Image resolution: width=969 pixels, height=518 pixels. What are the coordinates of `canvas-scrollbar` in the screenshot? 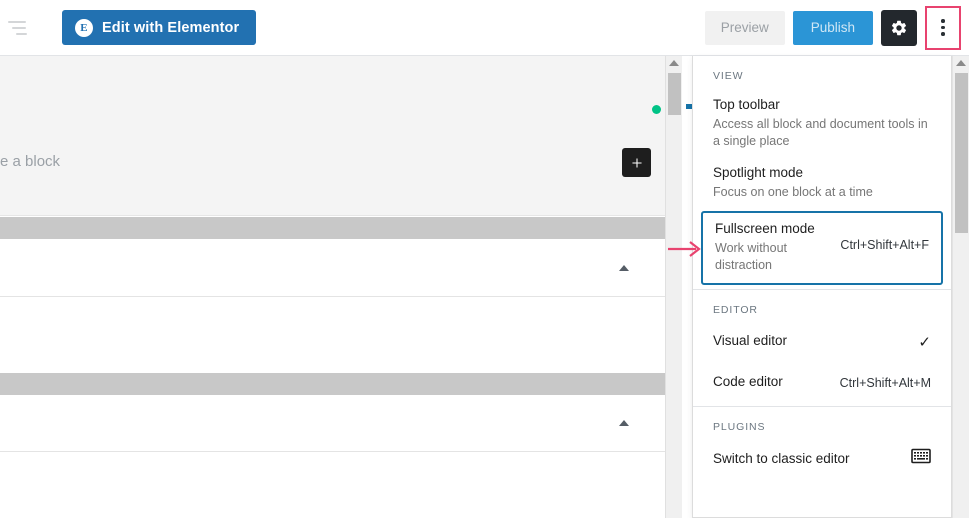 It's located at (673, 287).